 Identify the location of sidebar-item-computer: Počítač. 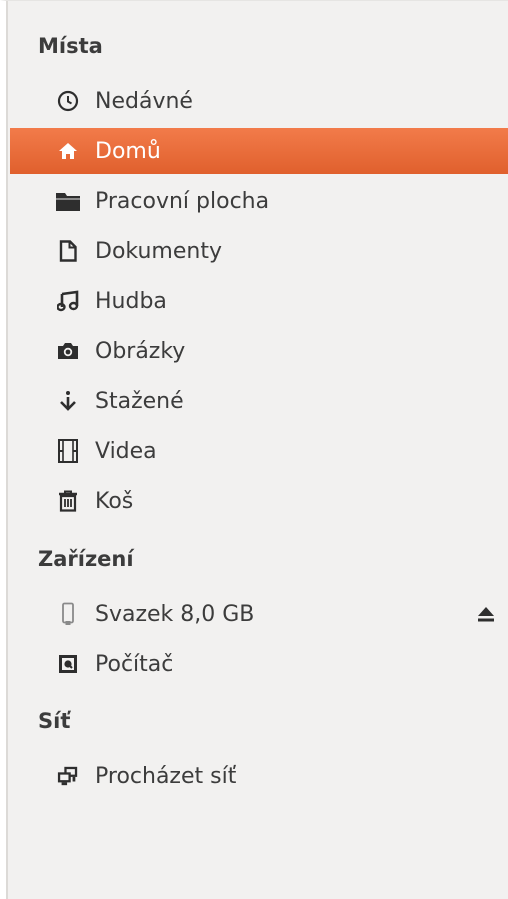
(257, 664).